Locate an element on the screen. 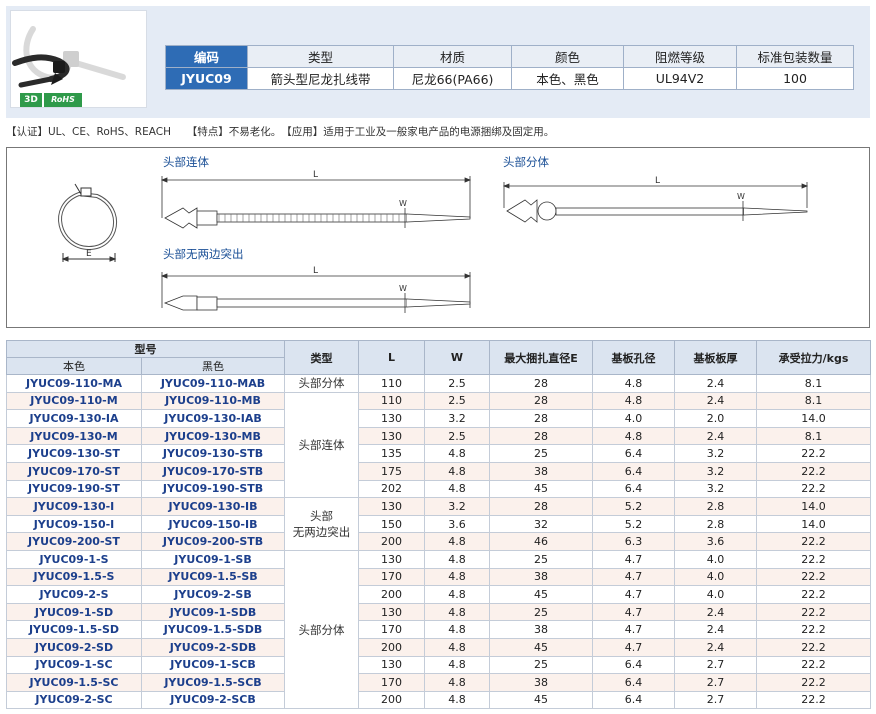 The height and width of the screenshot is (714, 876). model-natural-cell: JYUC09-130-M is located at coordinates (74, 436).